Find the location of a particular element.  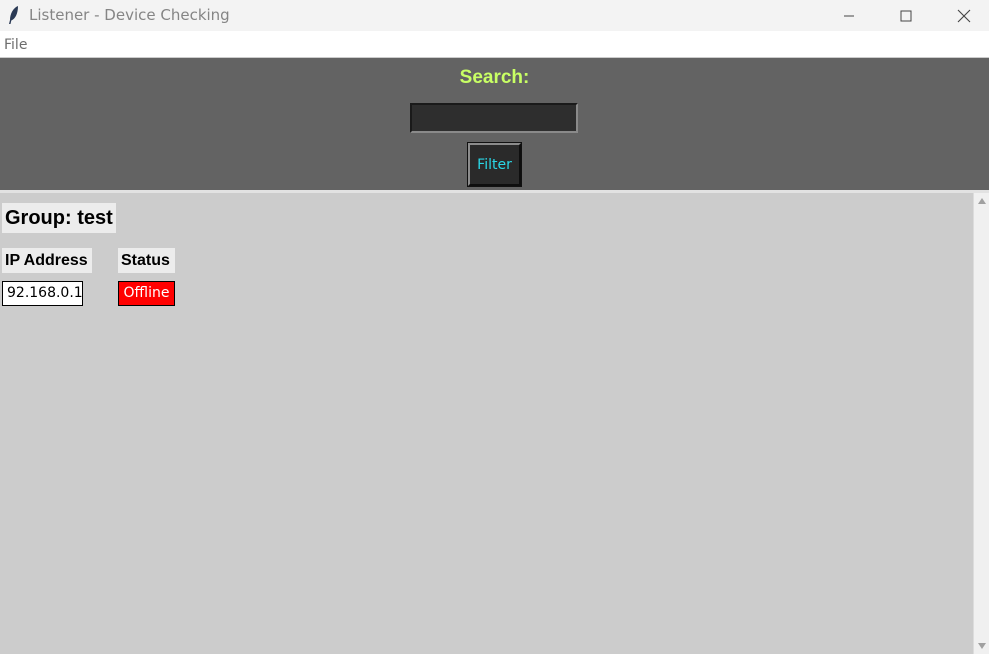

scroll-up-button is located at coordinates (982, 201).